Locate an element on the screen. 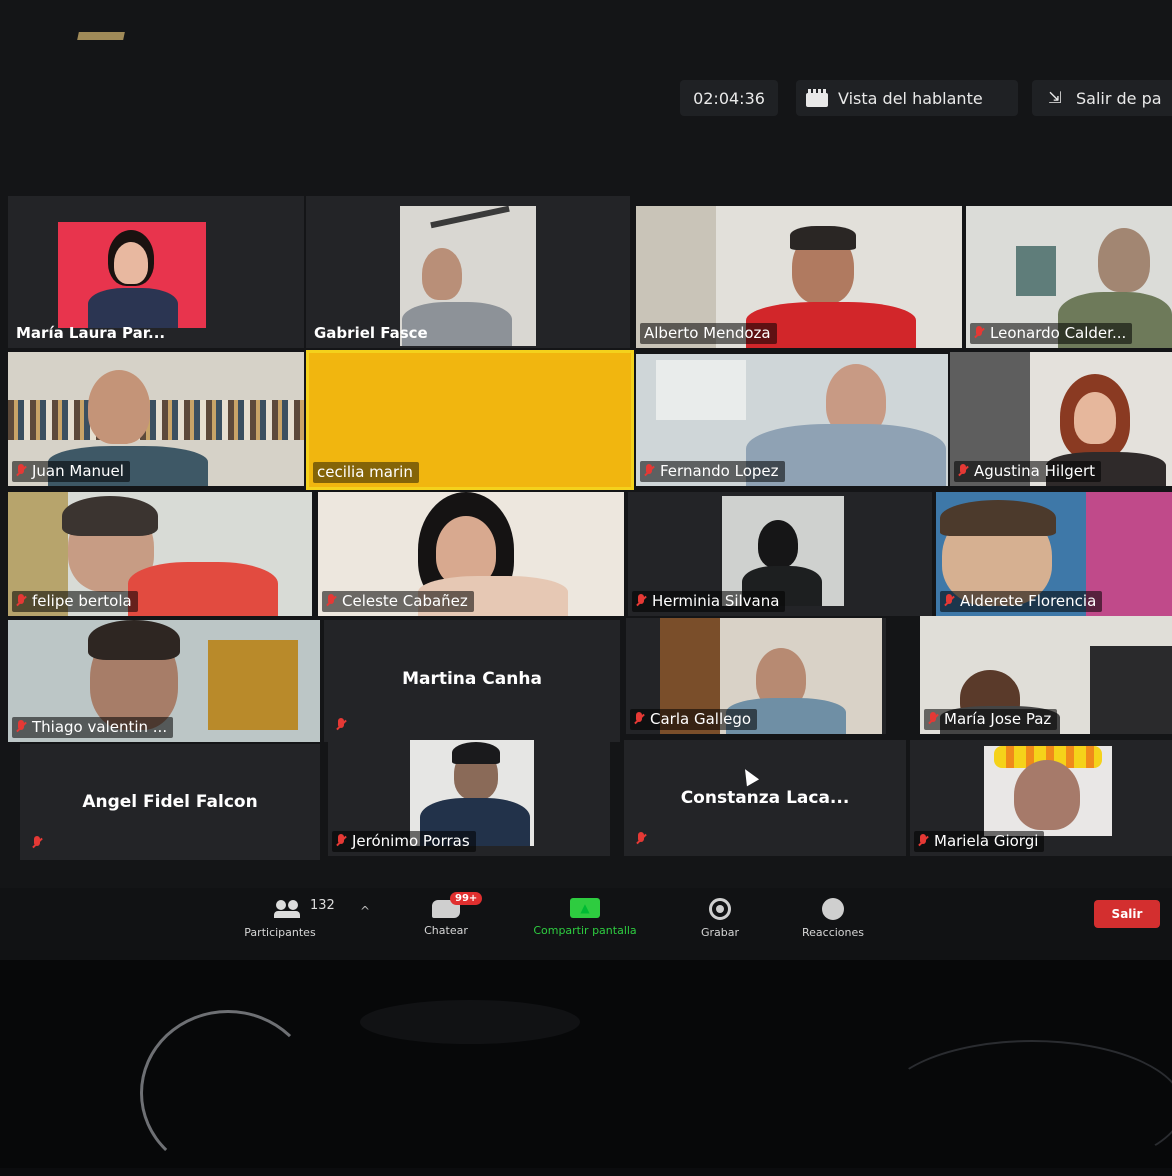 The height and width of the screenshot is (1176, 1172). participant-tile-active-speaker: cecilia marin is located at coordinates (470, 420).